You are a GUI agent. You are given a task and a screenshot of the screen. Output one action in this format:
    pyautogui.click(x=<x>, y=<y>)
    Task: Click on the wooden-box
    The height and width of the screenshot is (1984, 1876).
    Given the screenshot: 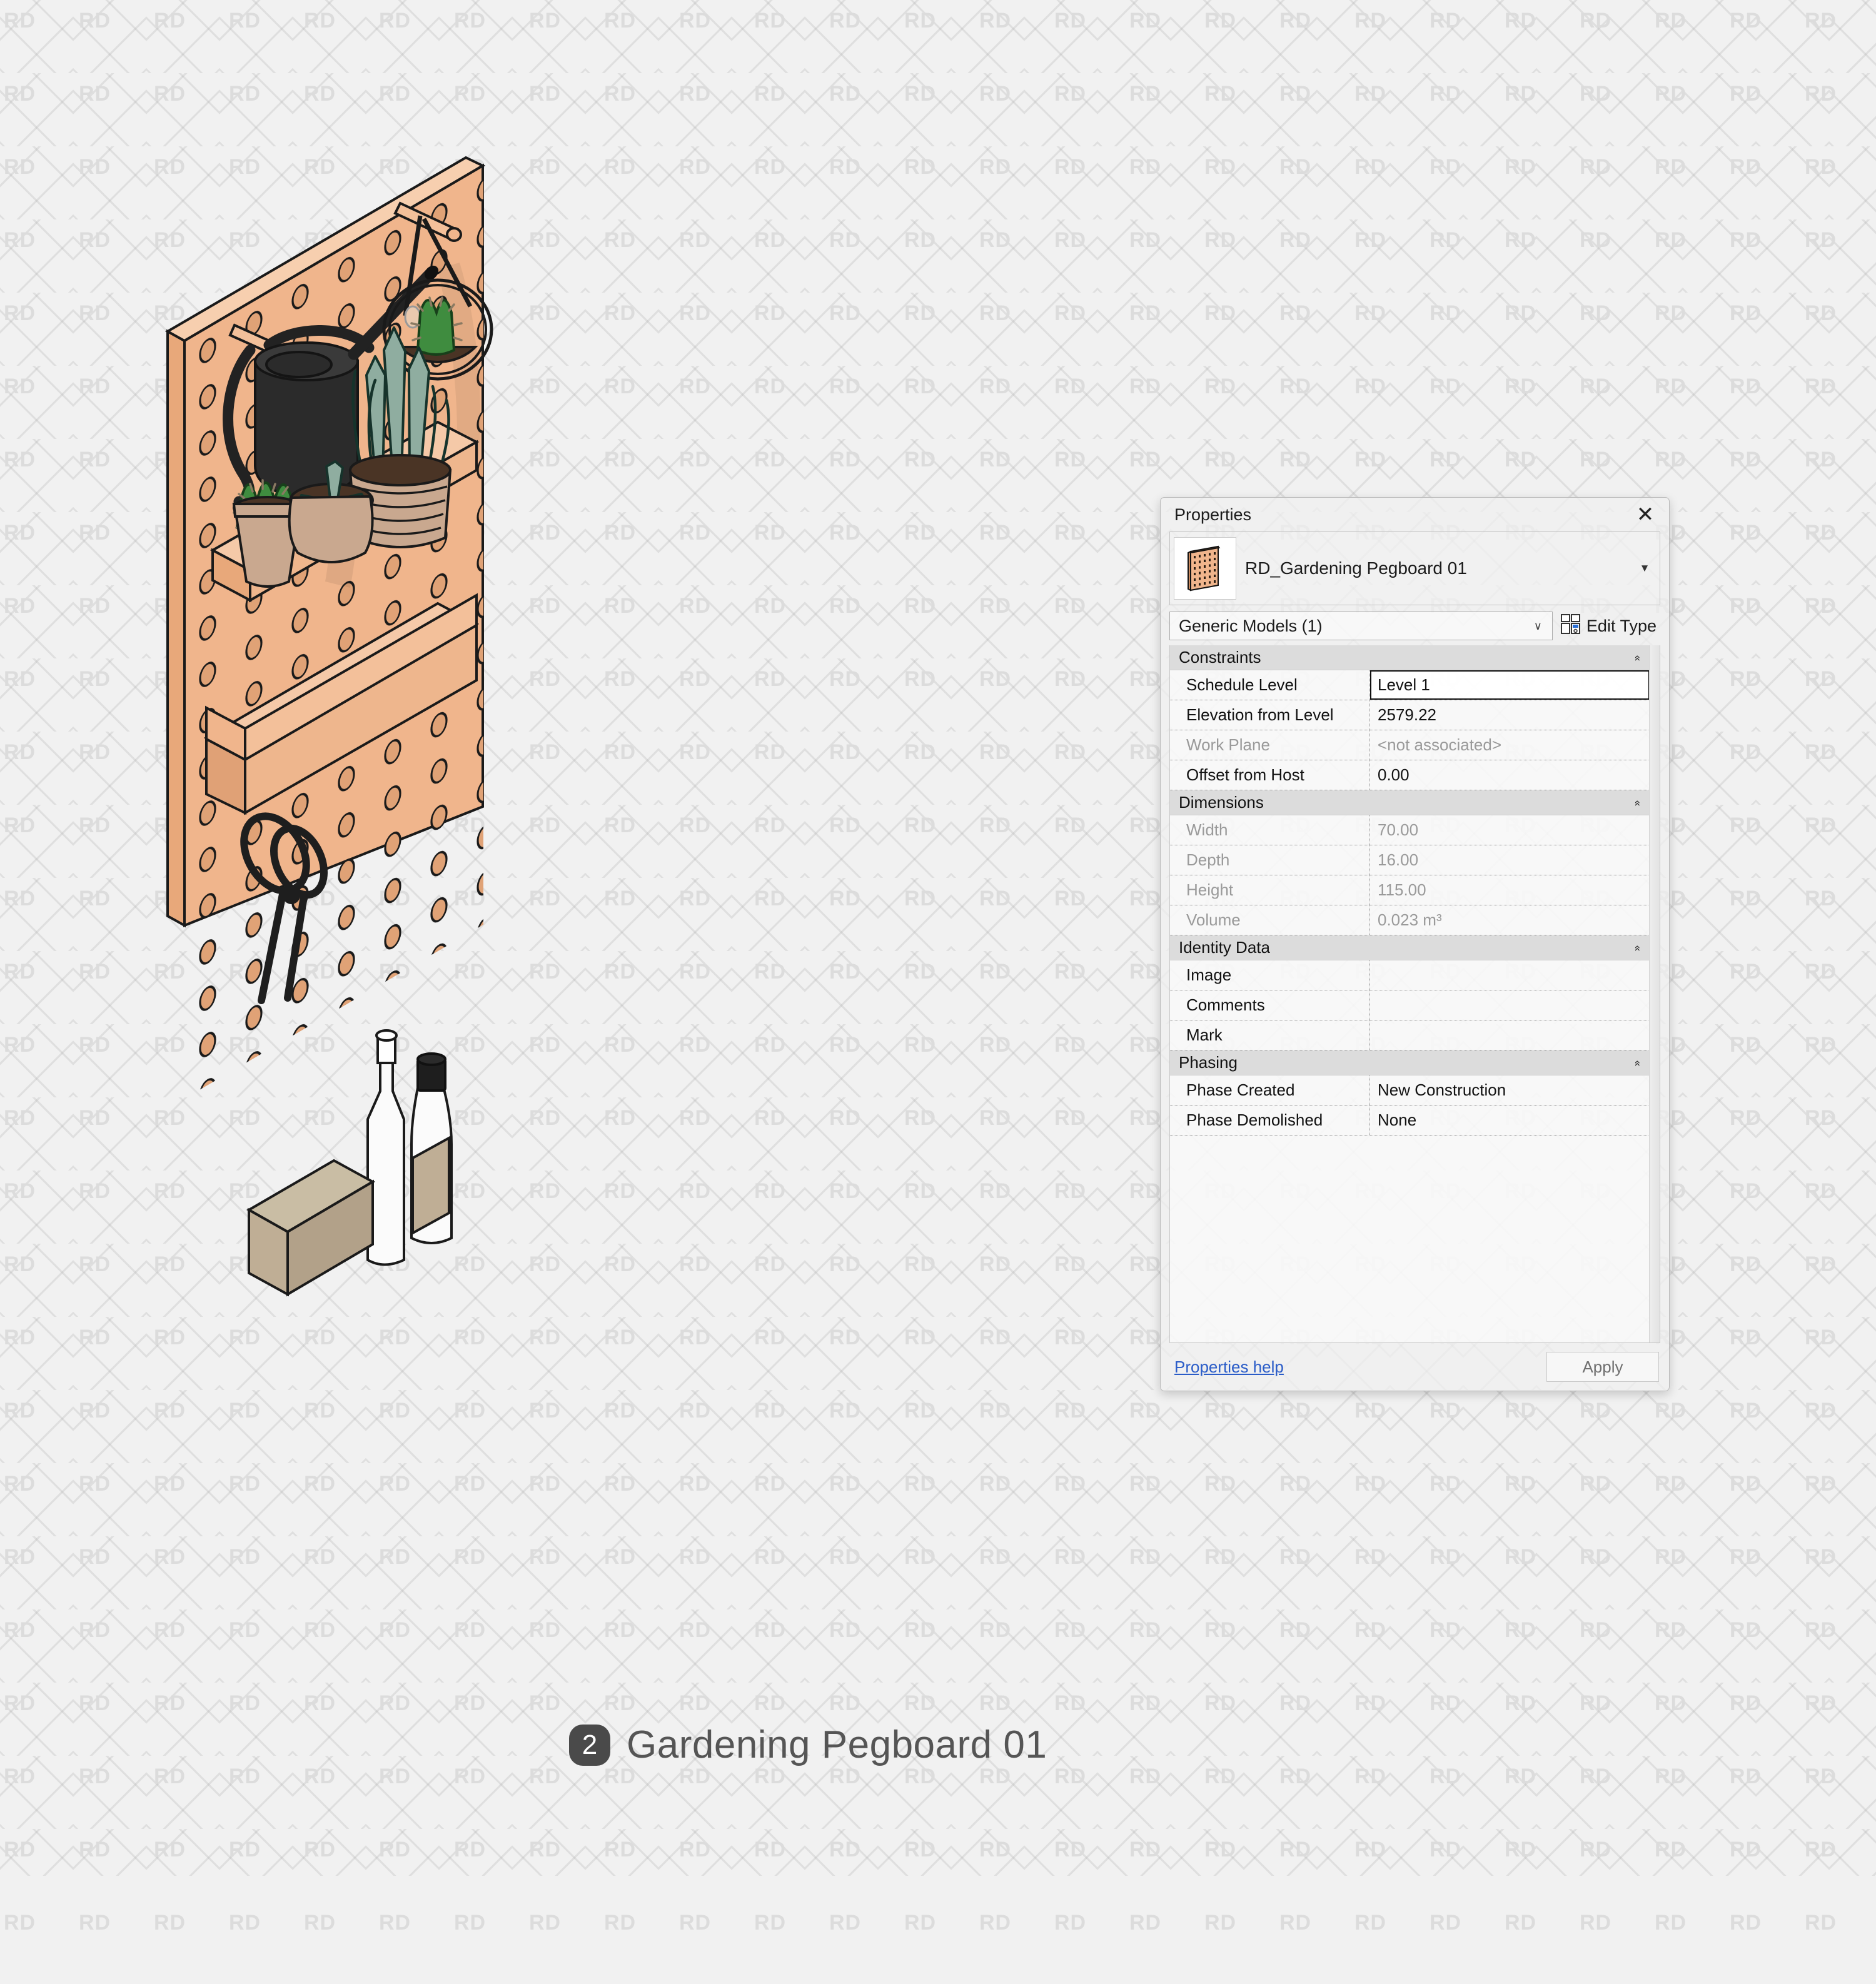 What is the action you would take?
    pyautogui.click(x=311, y=1228)
    